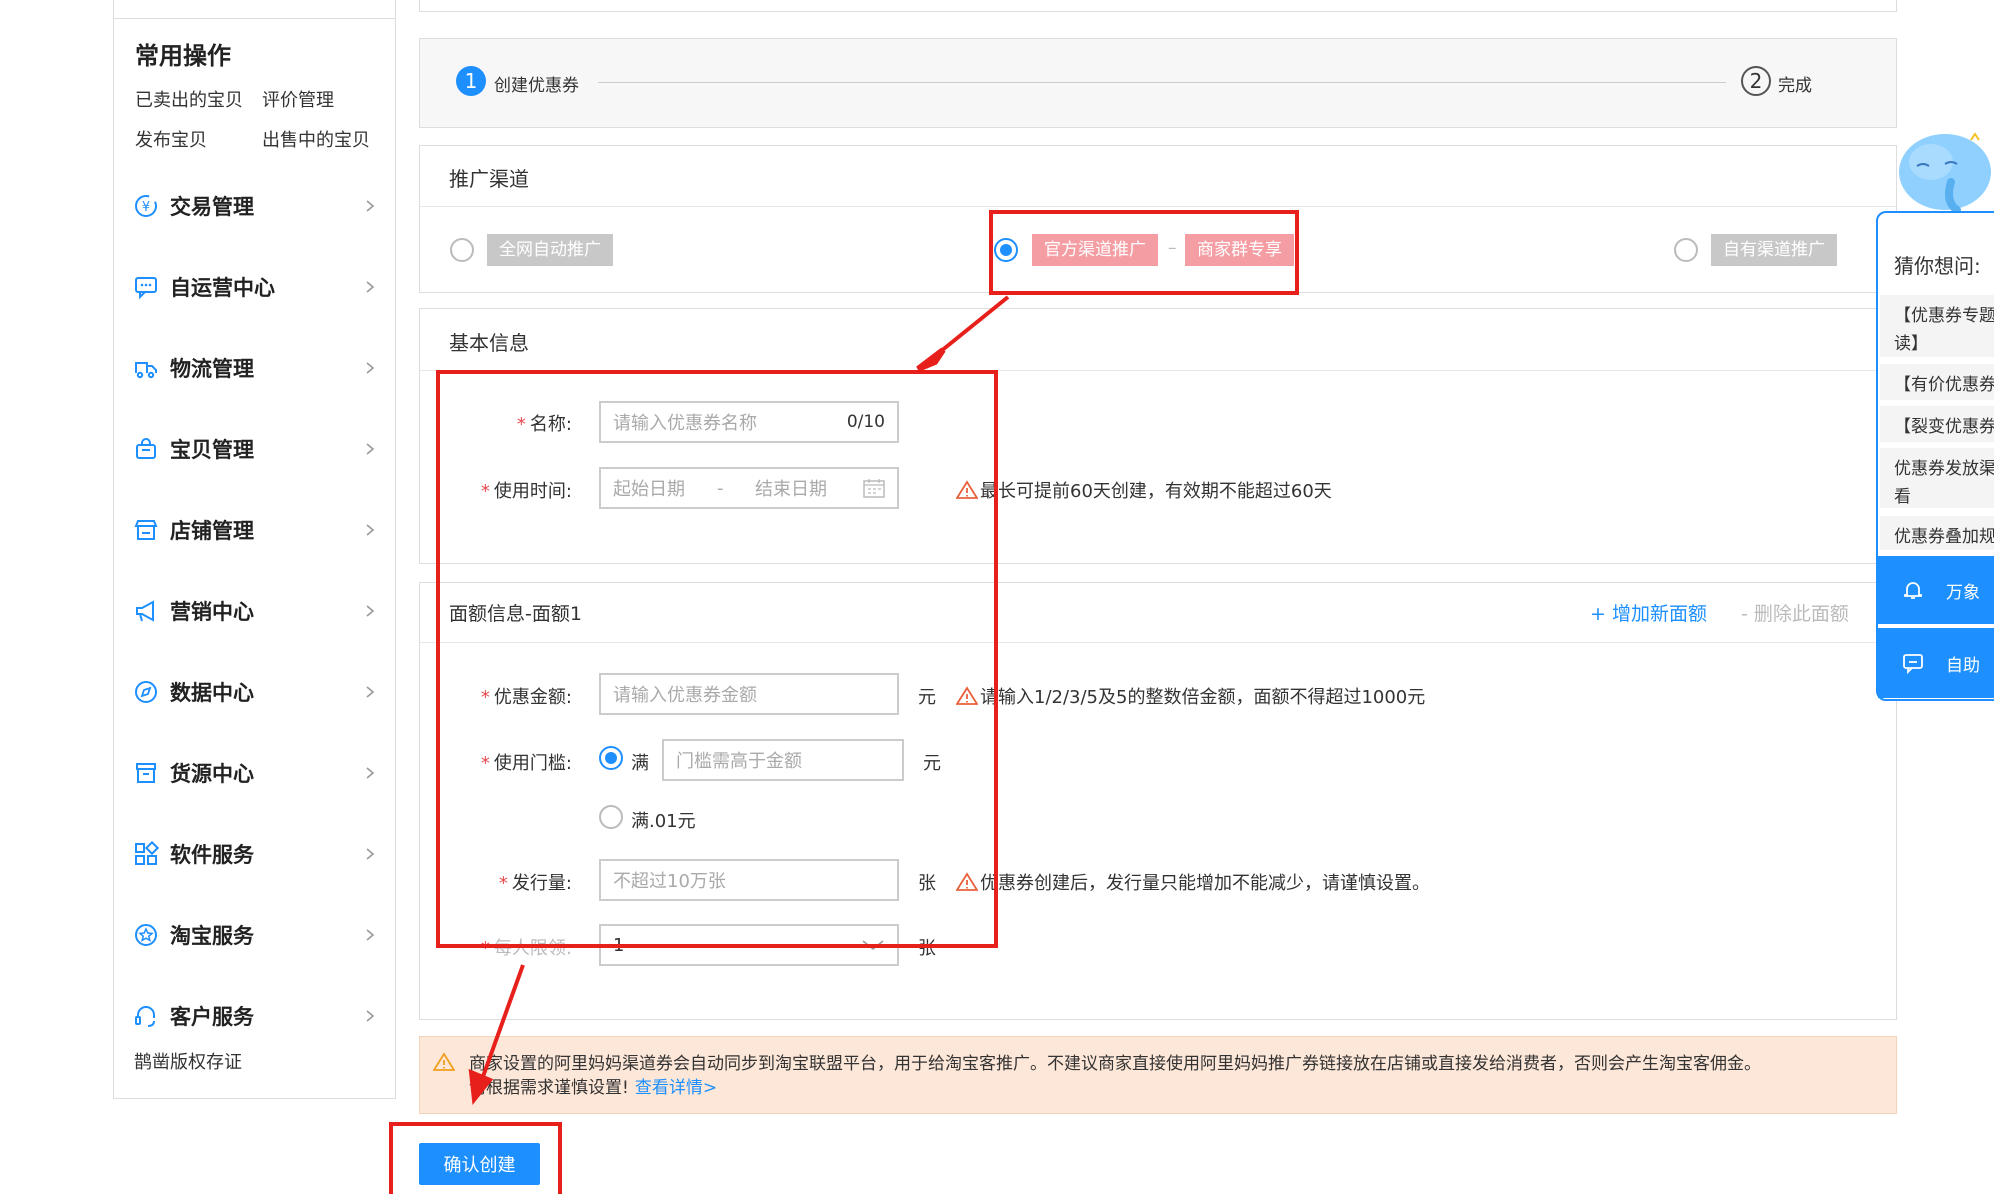  Describe the element at coordinates (1963, 592) in the screenshot. I see `chat-btn-notify-label: 万象` at that location.